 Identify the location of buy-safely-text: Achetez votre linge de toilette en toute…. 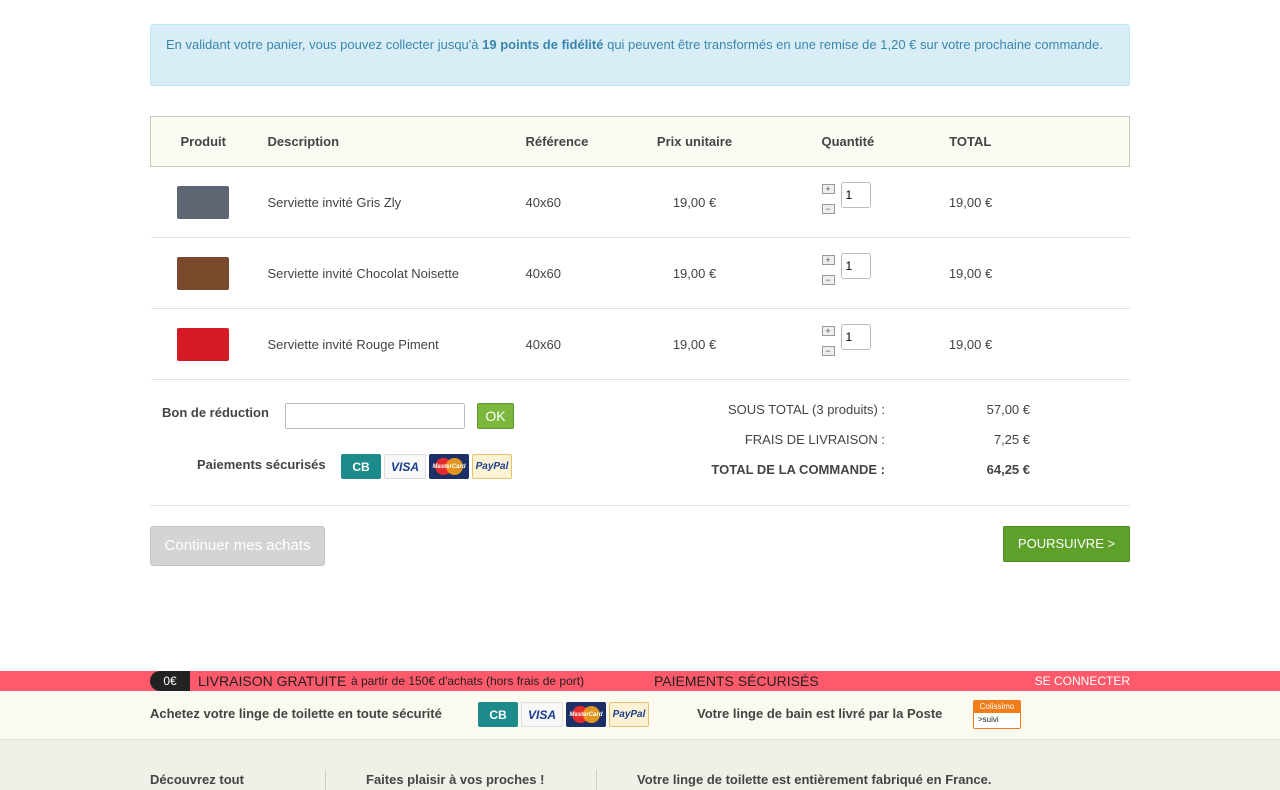
(296, 713).